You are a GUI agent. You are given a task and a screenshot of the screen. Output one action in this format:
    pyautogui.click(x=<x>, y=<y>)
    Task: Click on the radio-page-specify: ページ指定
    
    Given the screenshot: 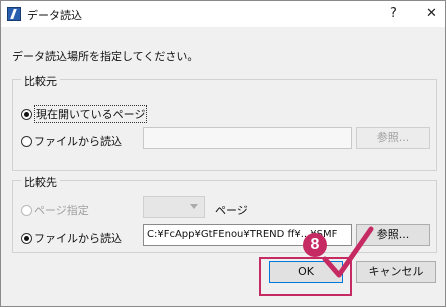 What is the action you would take?
    pyautogui.click(x=55, y=210)
    